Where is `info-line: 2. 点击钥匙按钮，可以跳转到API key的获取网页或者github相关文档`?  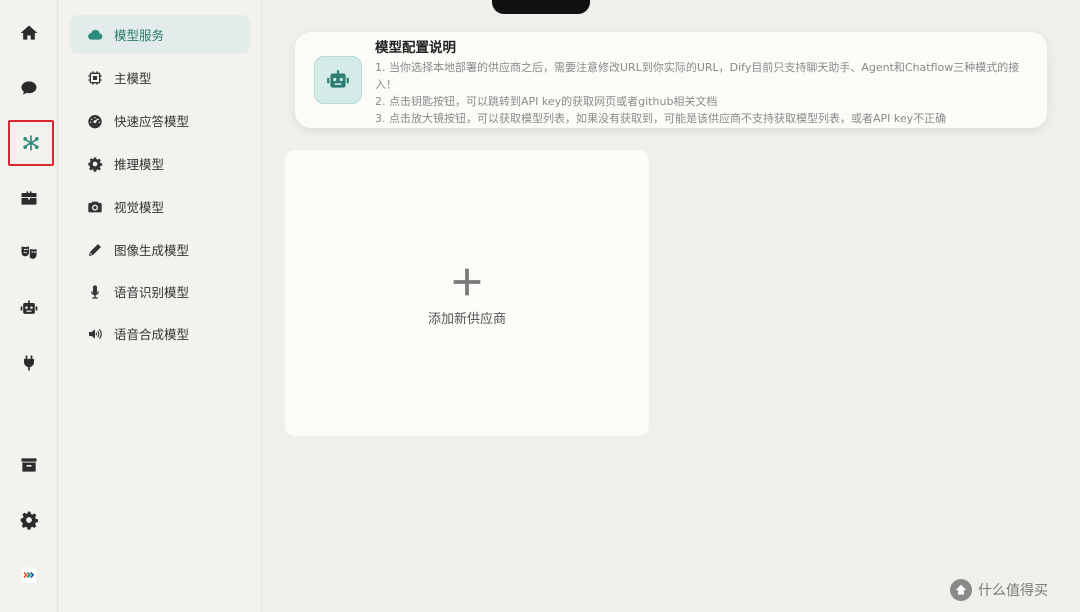
info-line: 2. 点击钥匙按钮，可以跳转到API key的获取网页或者github相关文档 is located at coordinates (546, 101).